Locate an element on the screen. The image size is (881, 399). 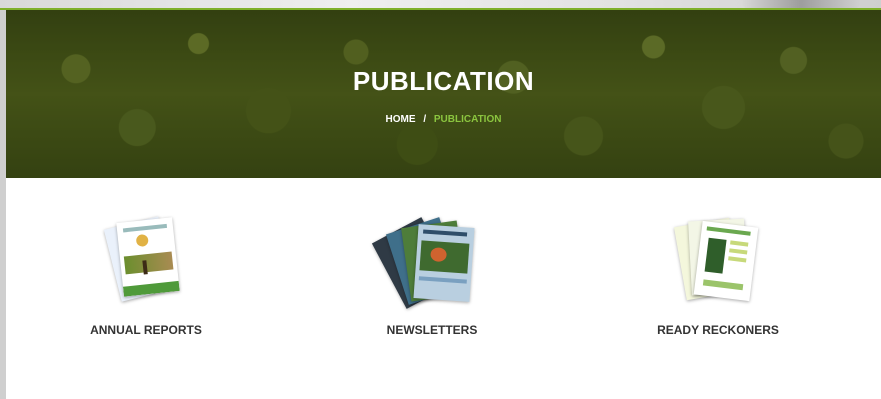
newsletters-card: NEWSLETTERS is located at coordinates (432, 272).